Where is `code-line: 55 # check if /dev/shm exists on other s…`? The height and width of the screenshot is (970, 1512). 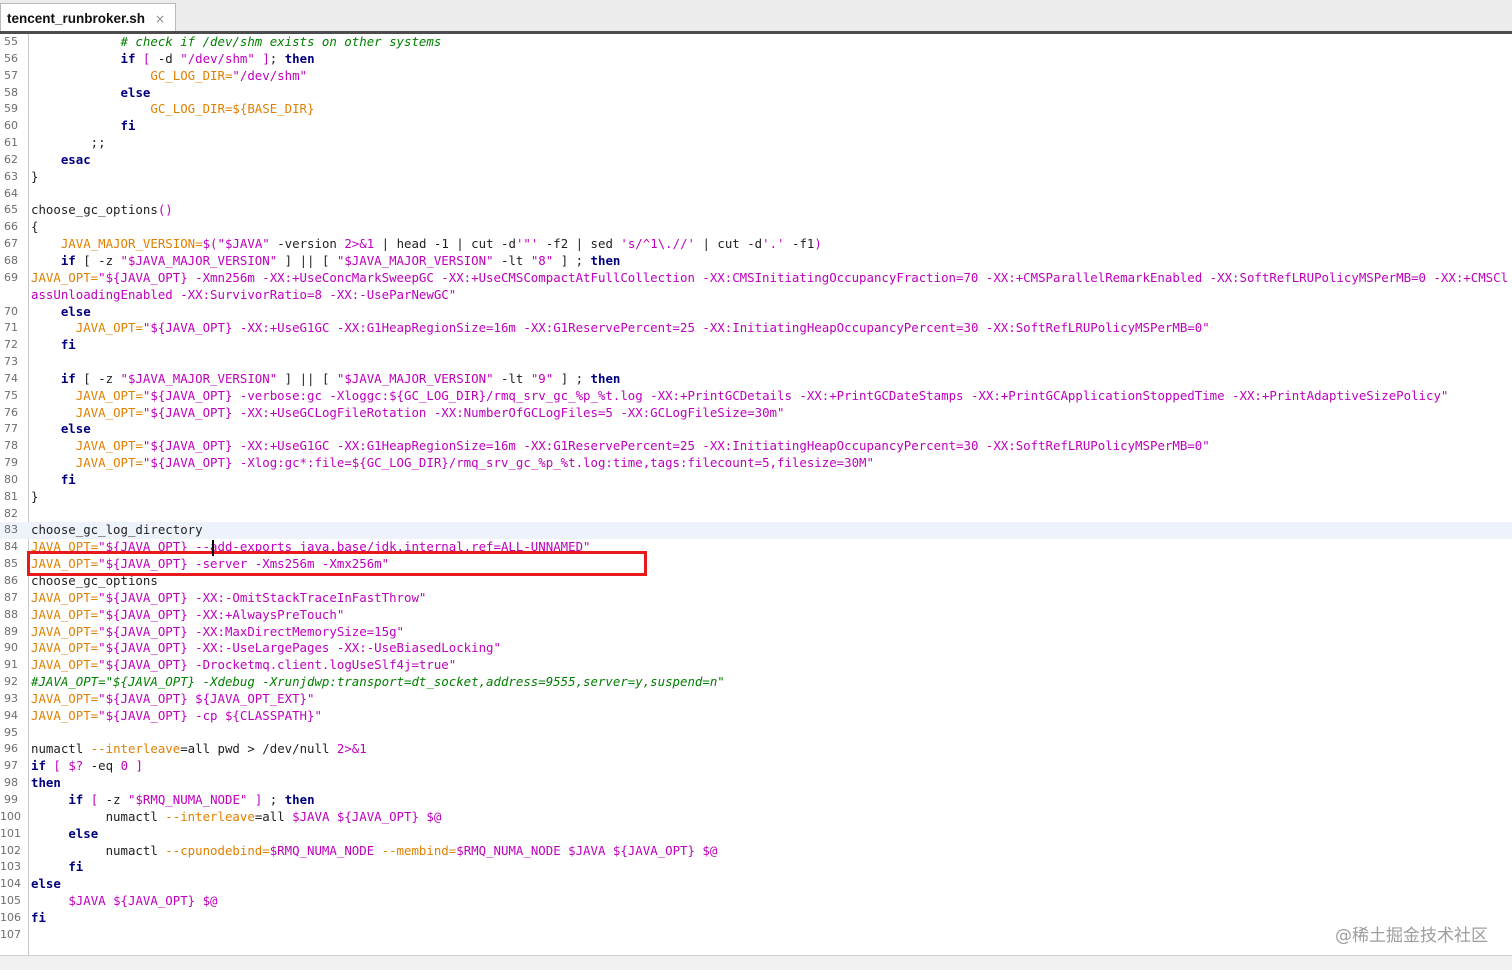
code-line: 55 # check if /dev/shm exists on other s… is located at coordinates (756, 42).